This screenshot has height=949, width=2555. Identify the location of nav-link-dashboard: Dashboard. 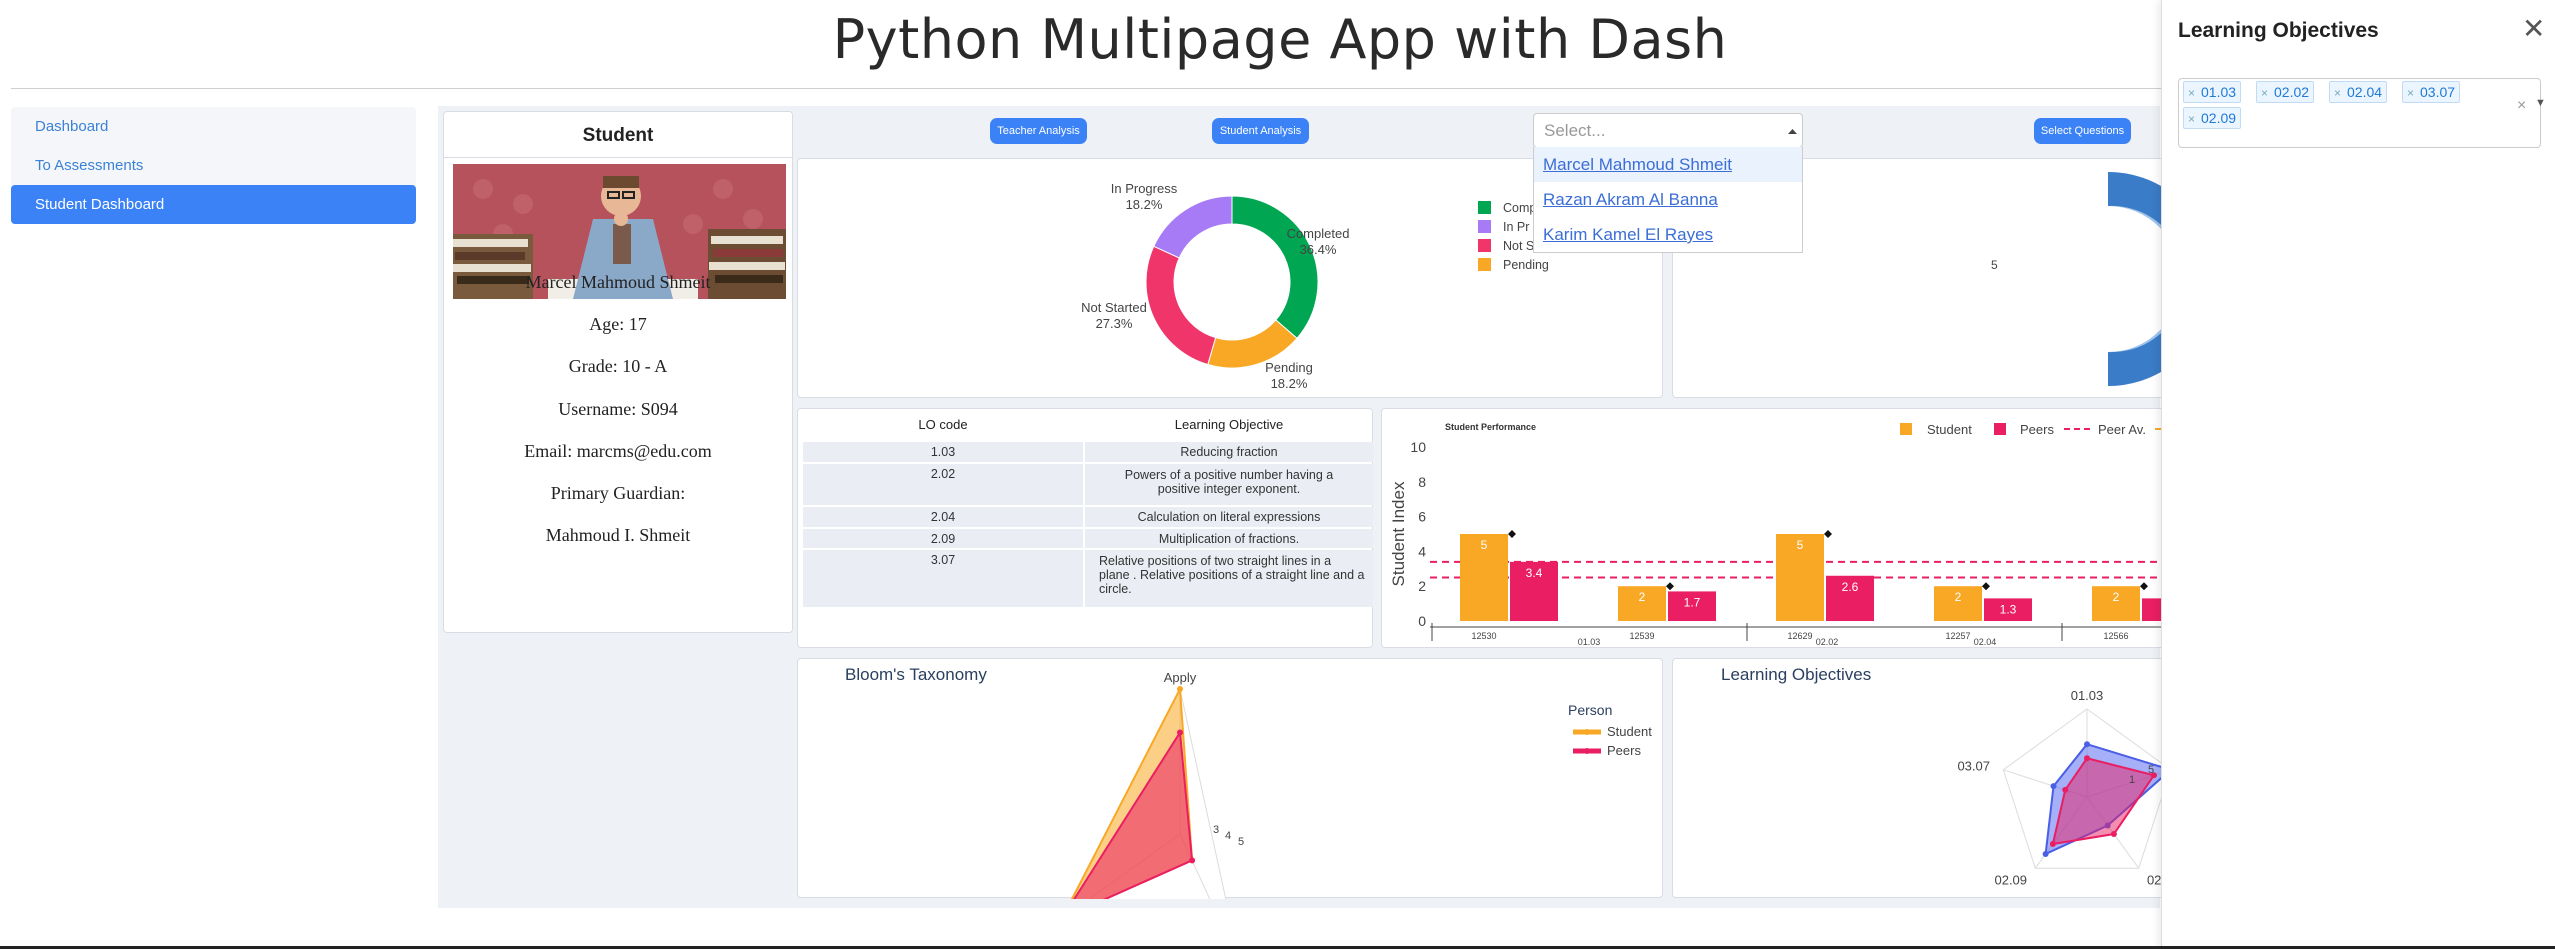
(213, 126).